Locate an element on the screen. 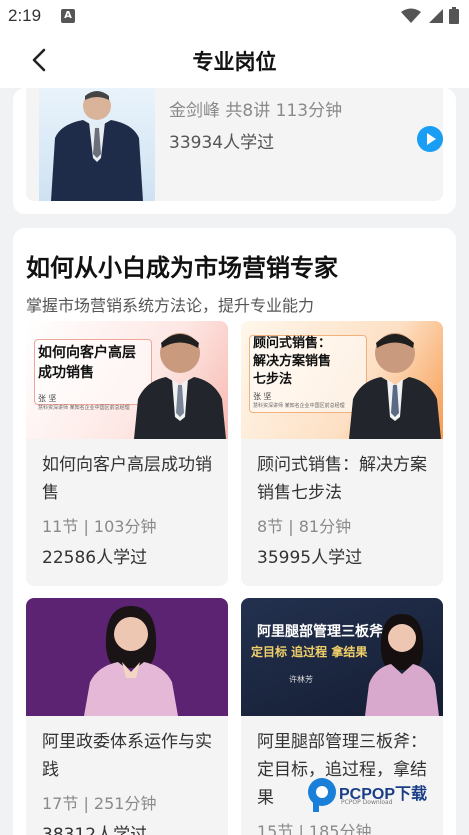 This screenshot has width=469, height=835. thumbnail-instructor: 许林芳 is located at coordinates (301, 679).